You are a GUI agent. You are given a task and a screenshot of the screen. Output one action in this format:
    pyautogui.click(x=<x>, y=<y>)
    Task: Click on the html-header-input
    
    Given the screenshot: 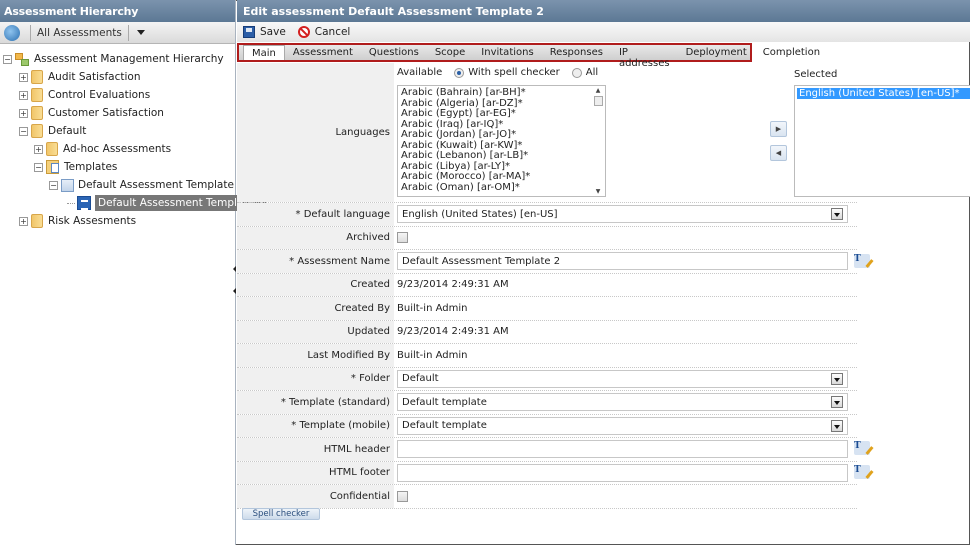 What is the action you would take?
    pyautogui.click(x=622, y=449)
    